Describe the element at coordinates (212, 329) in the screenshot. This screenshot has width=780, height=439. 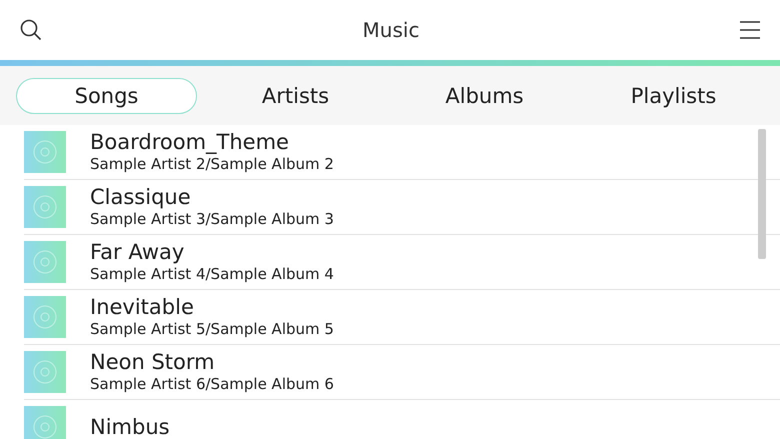
I see `song-artist-album: Sample Artist 5/Sample Album 5` at that location.